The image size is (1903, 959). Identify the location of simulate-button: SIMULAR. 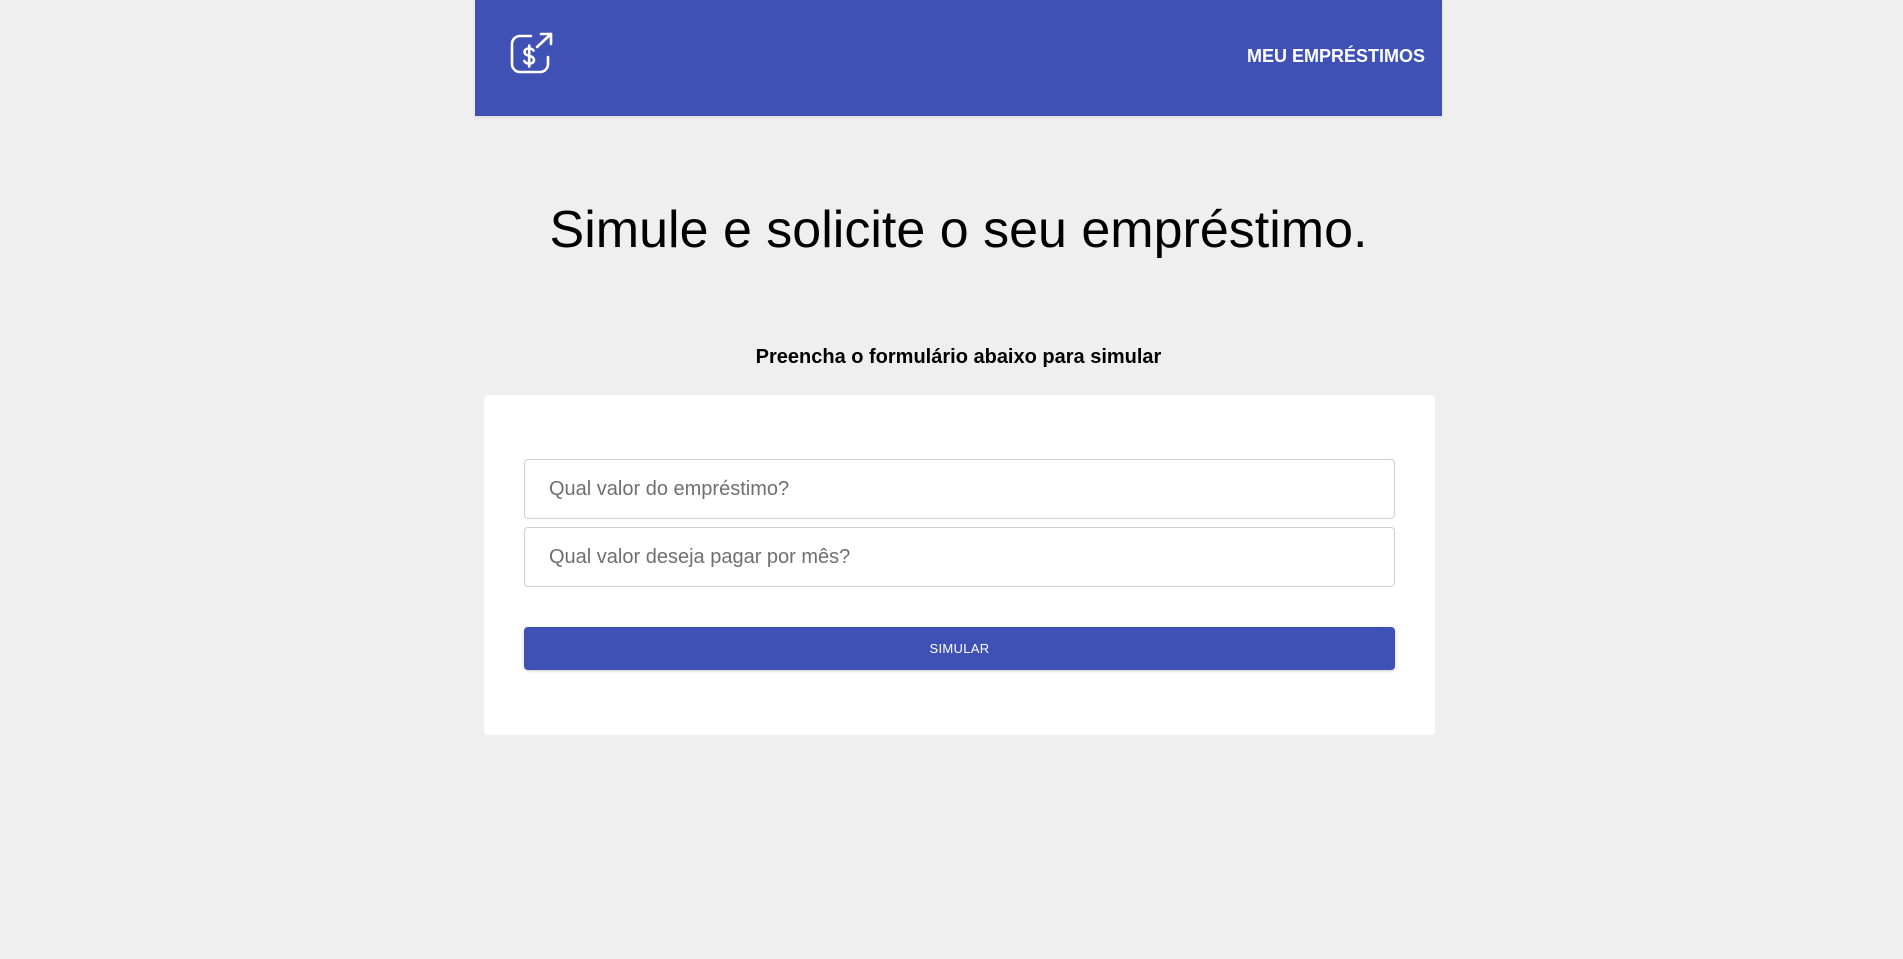
(959, 648).